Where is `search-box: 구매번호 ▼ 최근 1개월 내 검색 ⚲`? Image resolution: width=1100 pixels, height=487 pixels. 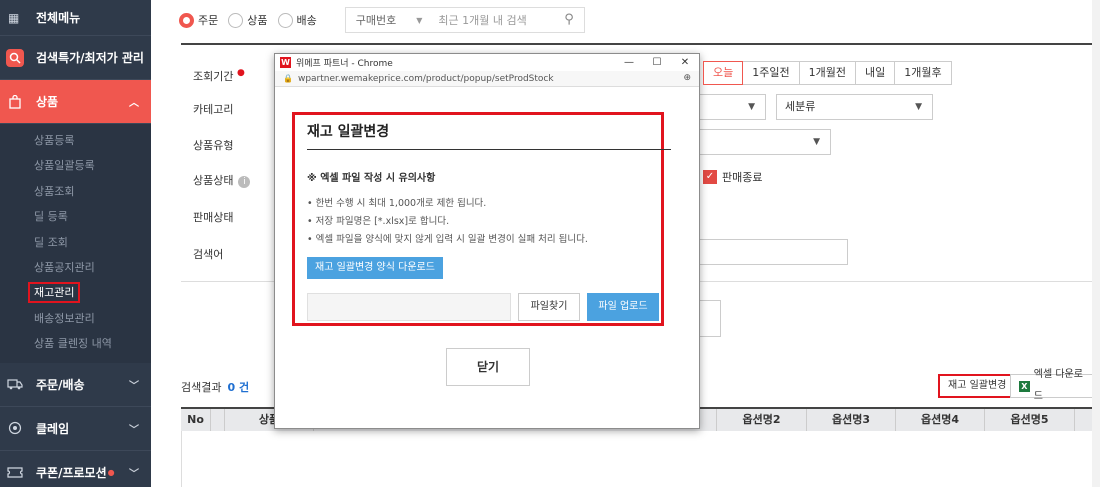 search-box: 구매번호 ▼ 최근 1개월 내 검색 ⚲ is located at coordinates (464, 20).